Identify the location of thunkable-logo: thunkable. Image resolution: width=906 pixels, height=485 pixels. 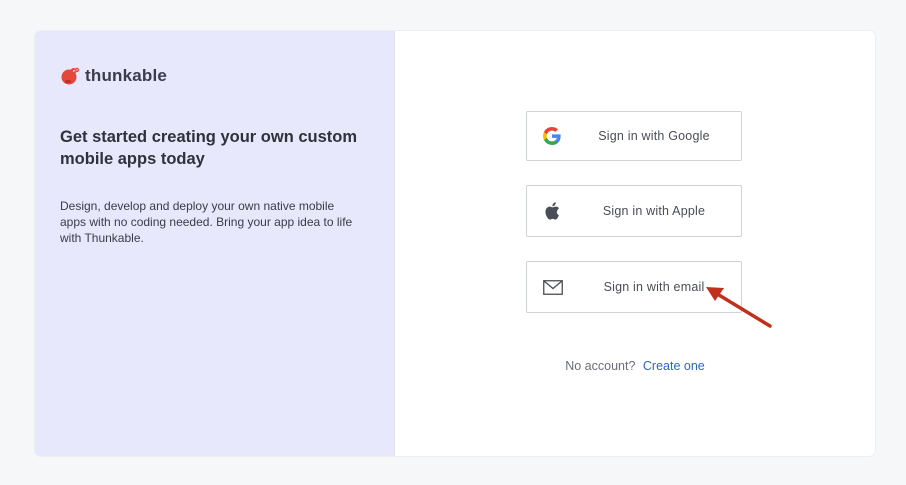
(113, 76).